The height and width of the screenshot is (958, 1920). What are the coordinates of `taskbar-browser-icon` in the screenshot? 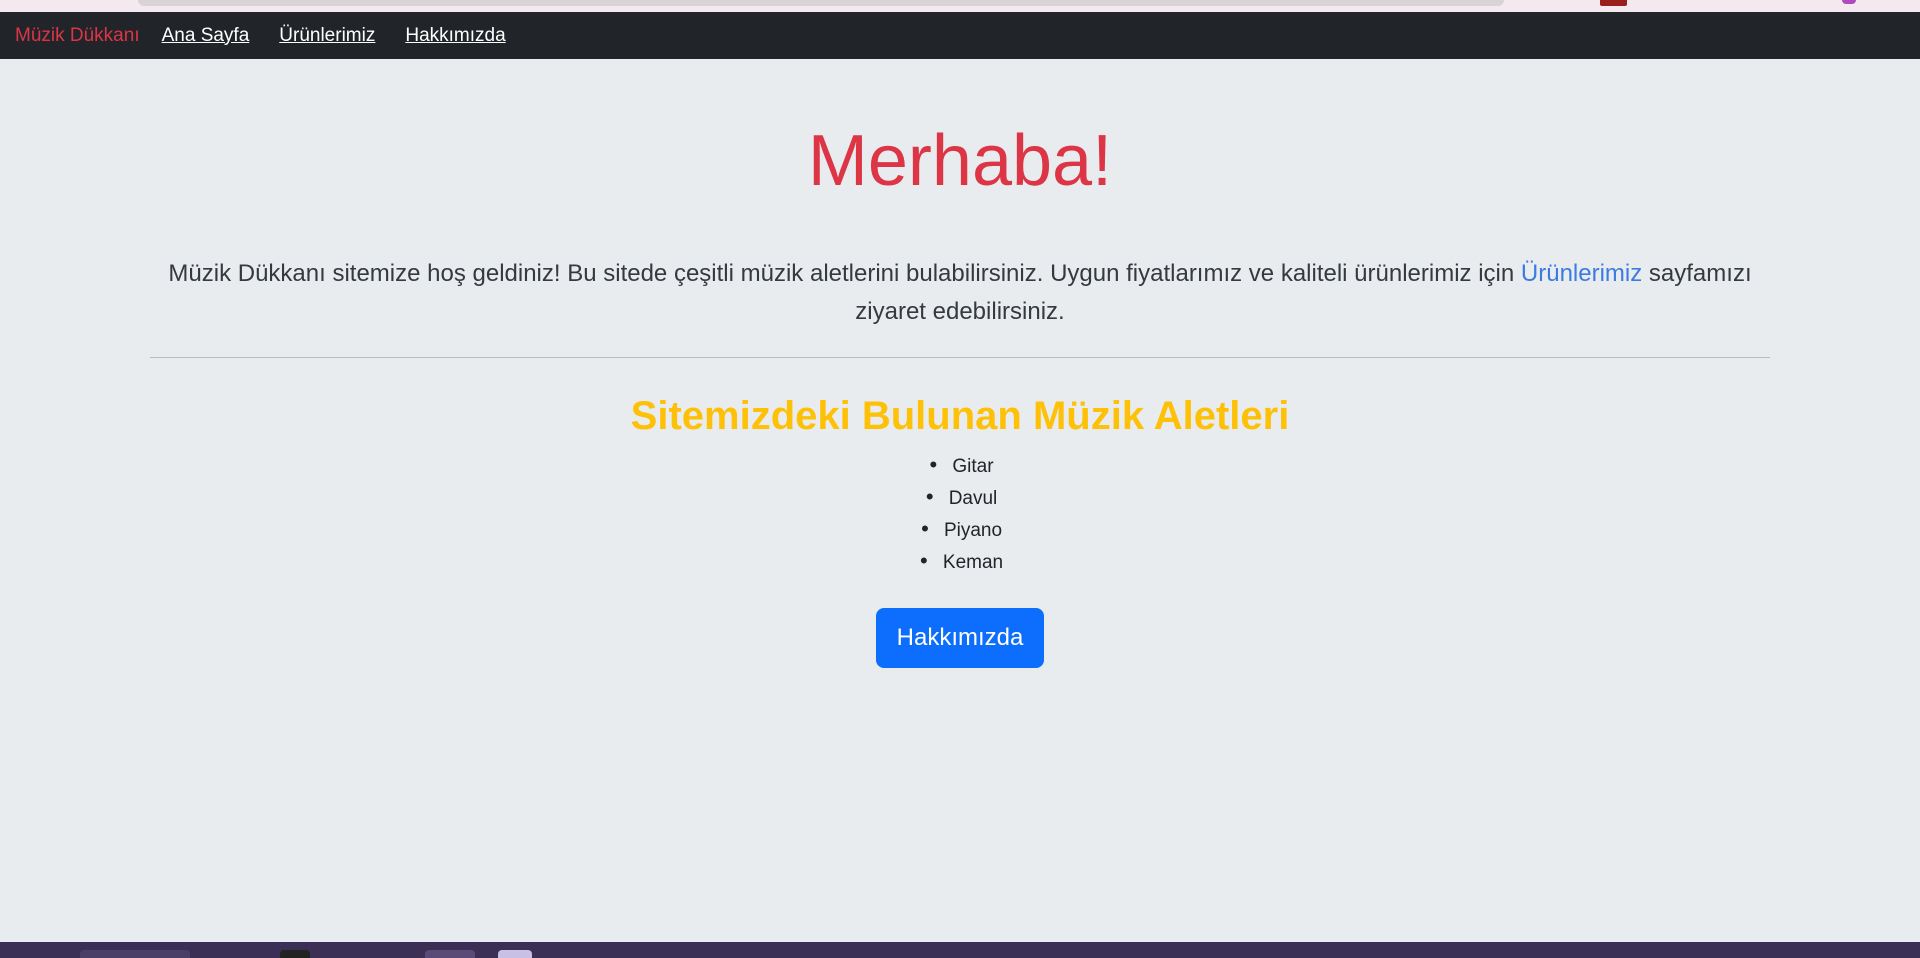 It's located at (450, 954).